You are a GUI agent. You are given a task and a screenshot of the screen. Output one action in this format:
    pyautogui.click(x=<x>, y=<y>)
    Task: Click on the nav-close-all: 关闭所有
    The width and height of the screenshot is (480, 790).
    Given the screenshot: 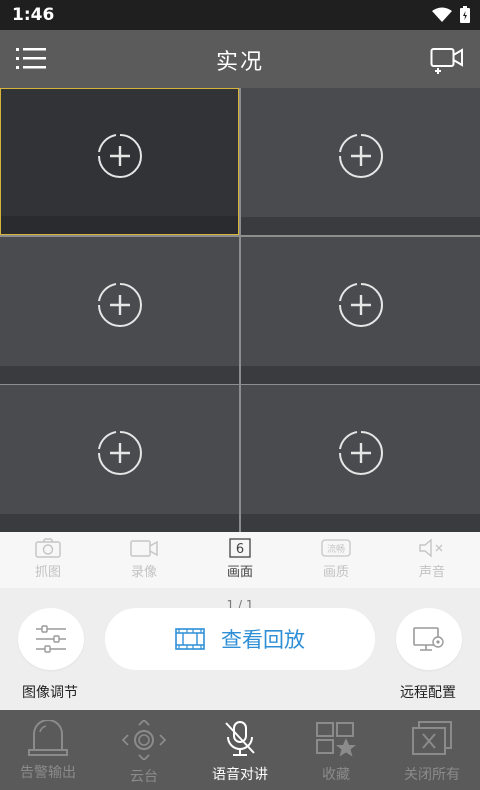 What is the action you would take?
    pyautogui.click(x=432, y=750)
    